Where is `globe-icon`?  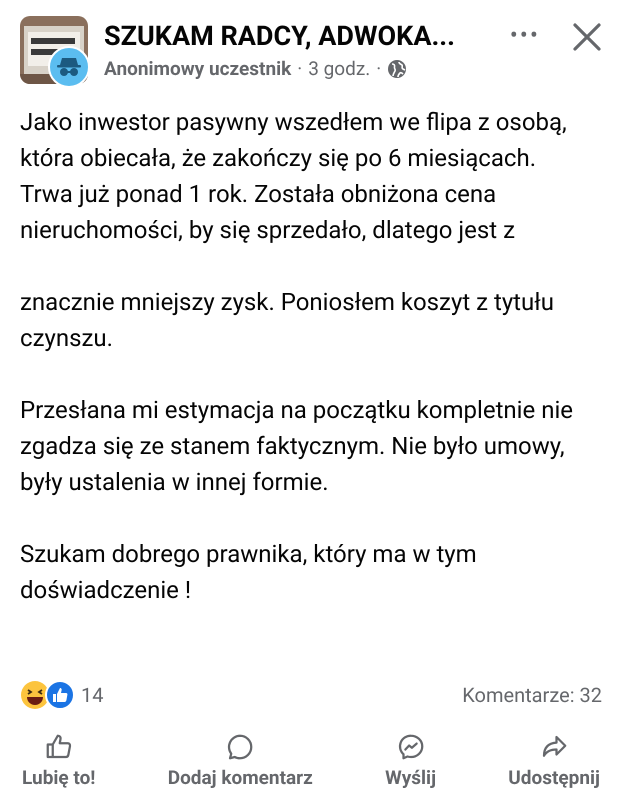 globe-icon is located at coordinates (397, 69).